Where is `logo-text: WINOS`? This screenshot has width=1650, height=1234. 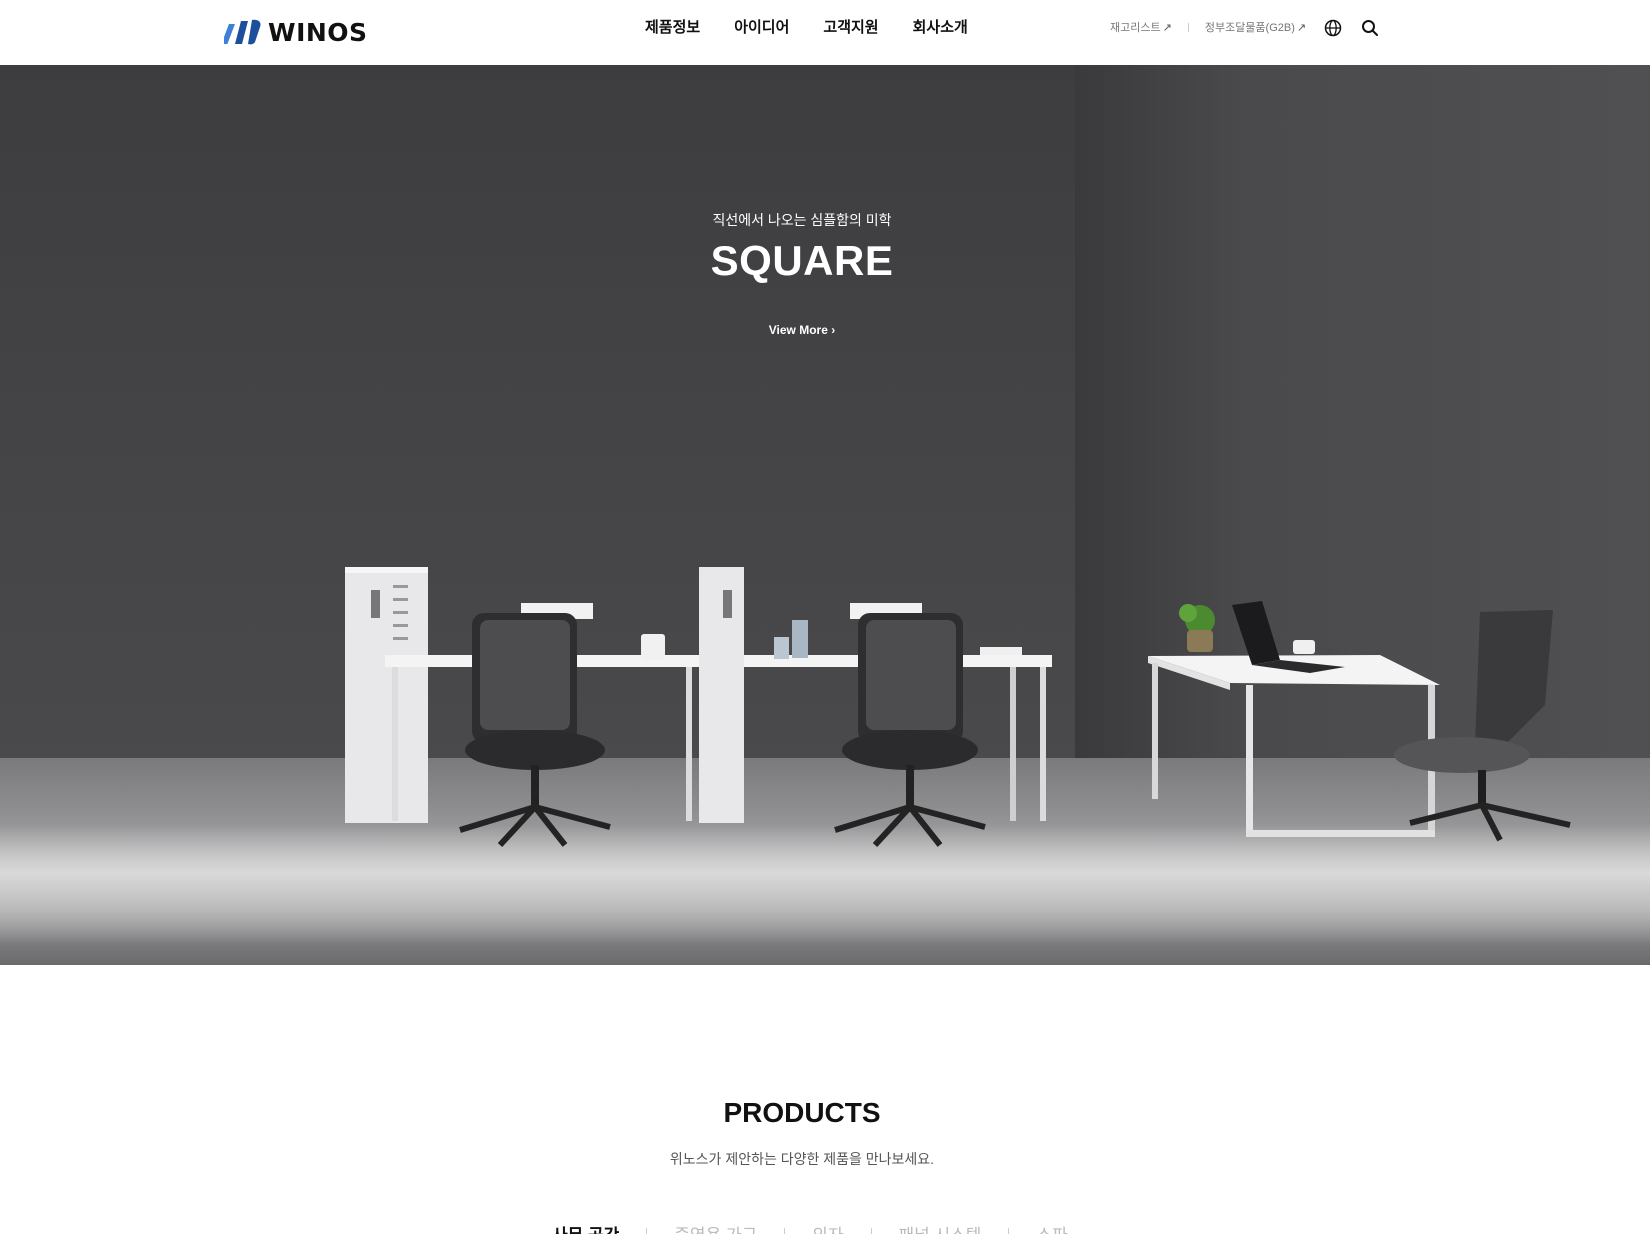
logo-text: WINOS is located at coordinates (318, 32).